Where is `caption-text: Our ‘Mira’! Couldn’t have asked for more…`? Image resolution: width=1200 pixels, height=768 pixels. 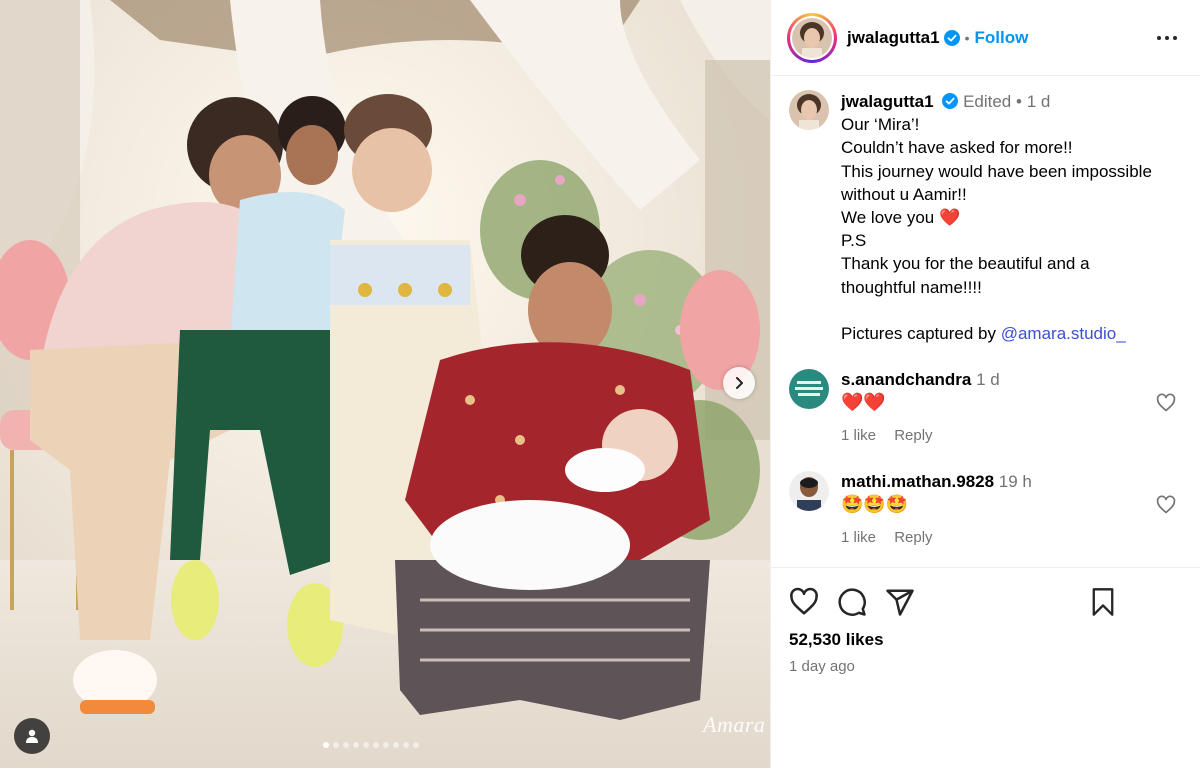
caption-text: Our ‘Mira’! Couldn’t have asked for more… is located at coordinates (996, 229).